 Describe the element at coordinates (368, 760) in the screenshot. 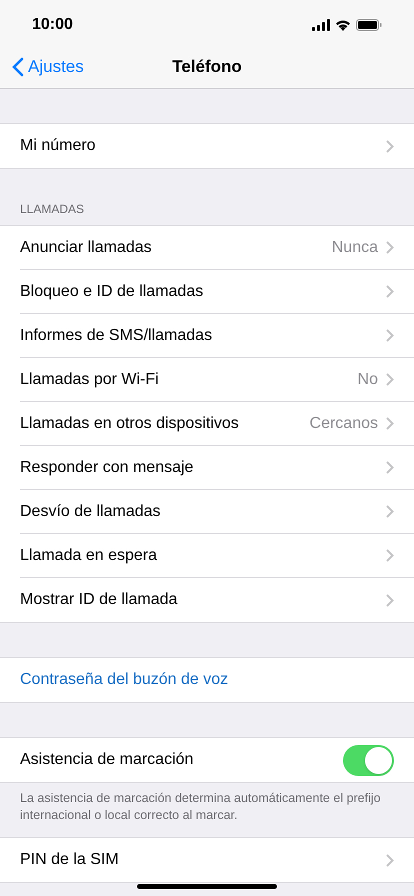

I see `toggle-switch` at that location.